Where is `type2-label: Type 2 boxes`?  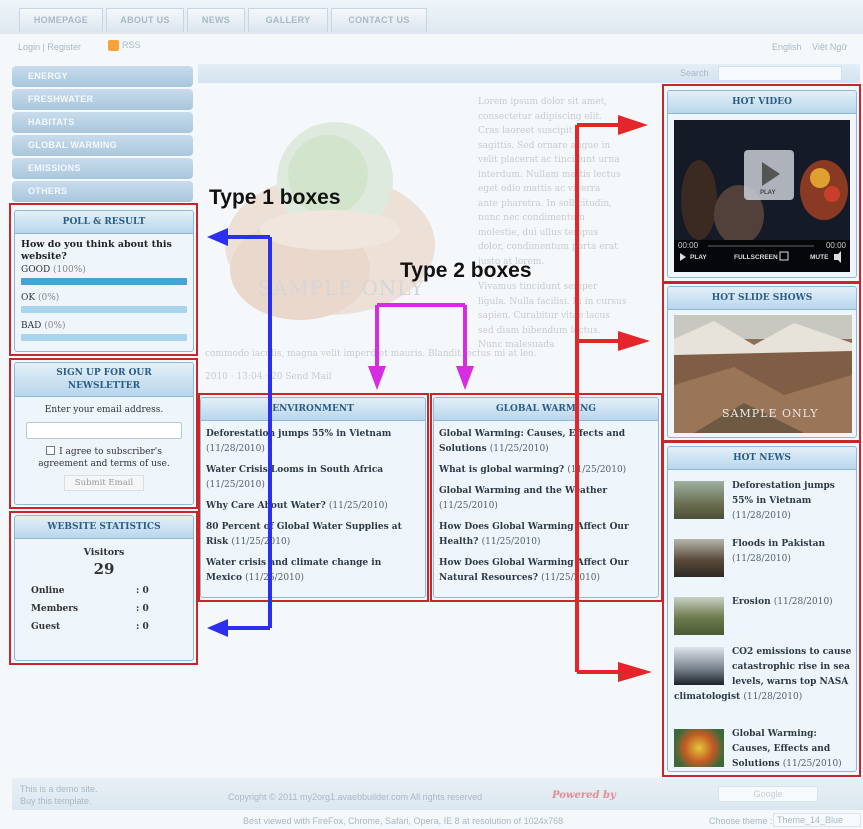
type2-label: Type 2 boxes is located at coordinates (466, 270).